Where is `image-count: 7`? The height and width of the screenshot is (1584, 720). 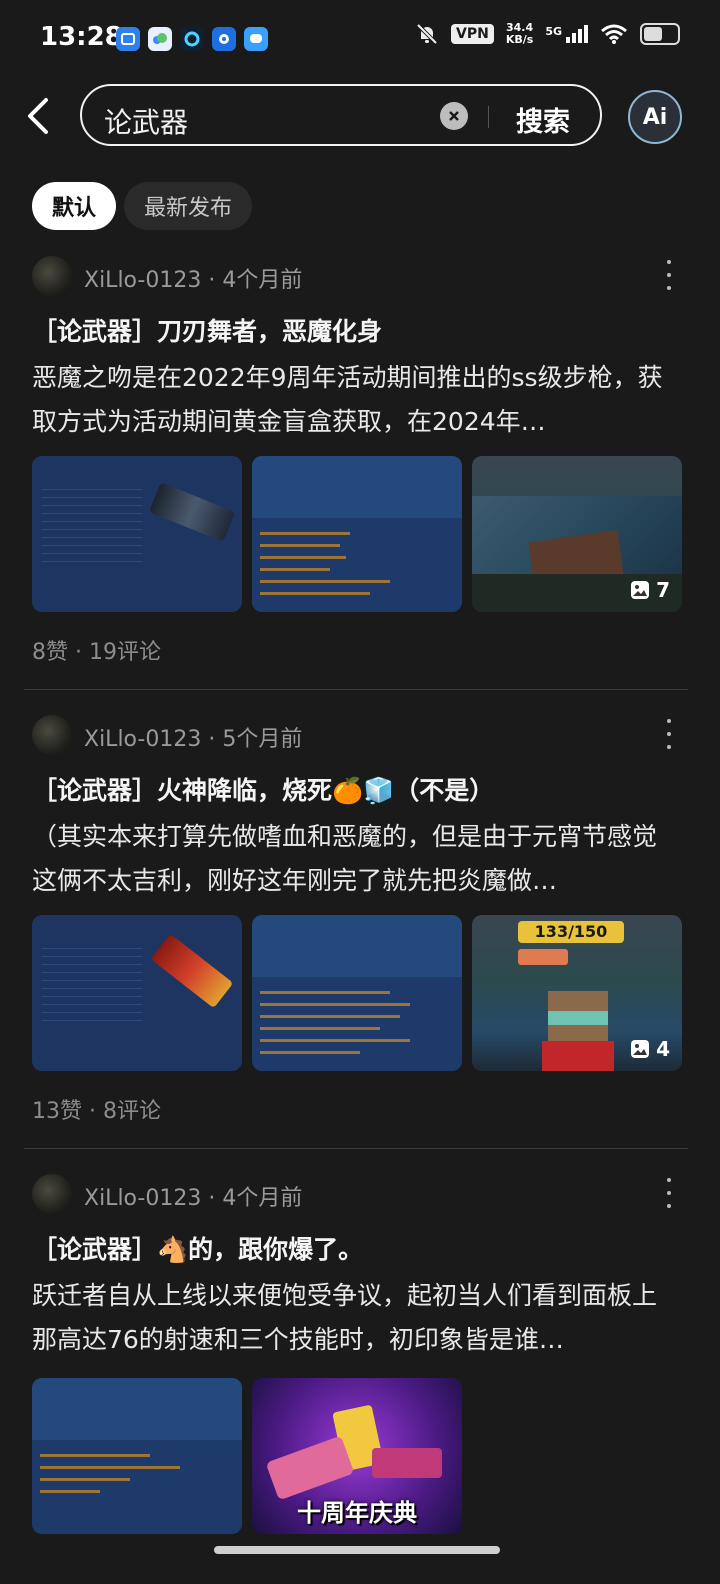
image-count: 7 is located at coordinates (663, 590).